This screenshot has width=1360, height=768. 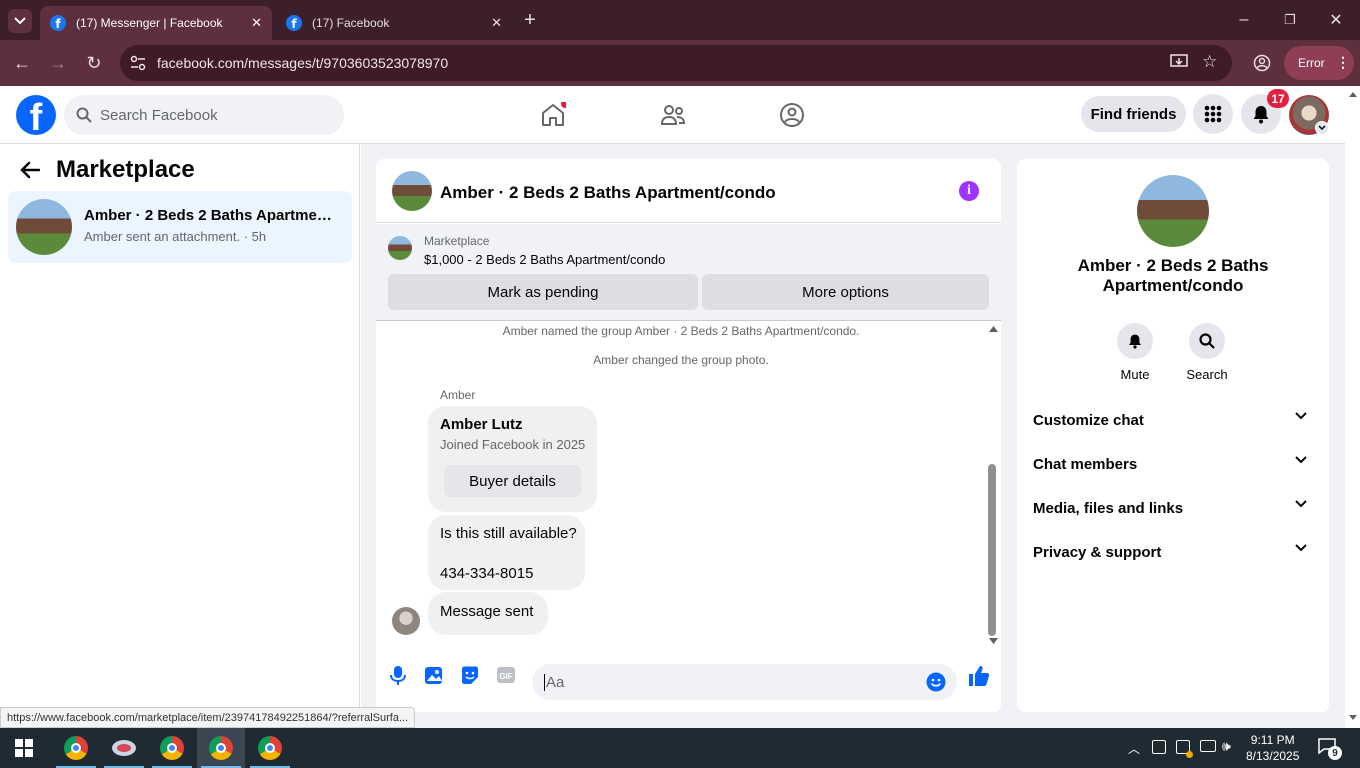 I want to click on friends-icon, so click(x=673, y=115).